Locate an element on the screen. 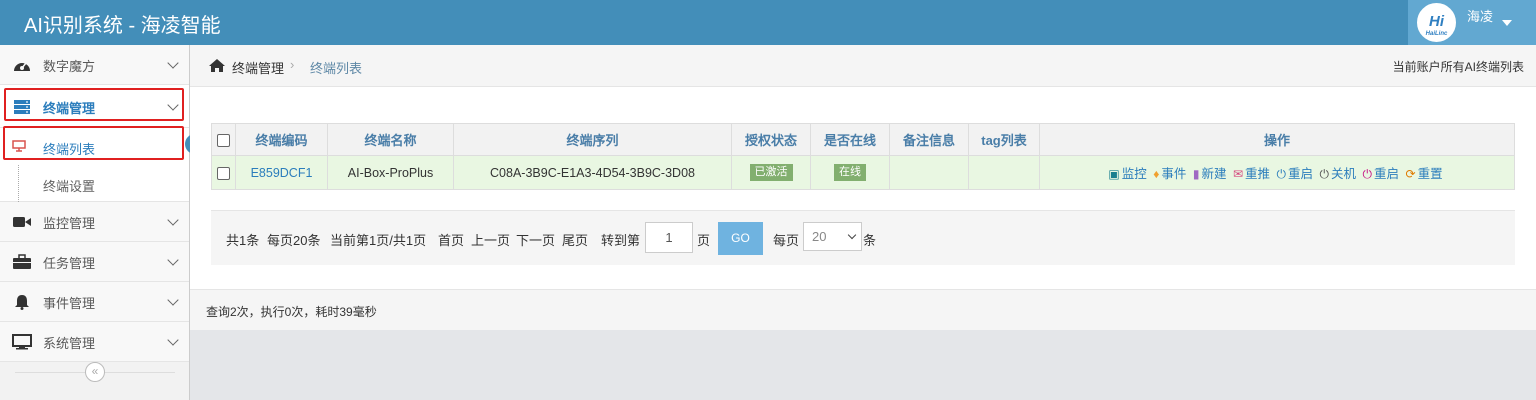 This screenshot has width=1536, height=400. column-header: 备注信息 is located at coordinates (929, 139).